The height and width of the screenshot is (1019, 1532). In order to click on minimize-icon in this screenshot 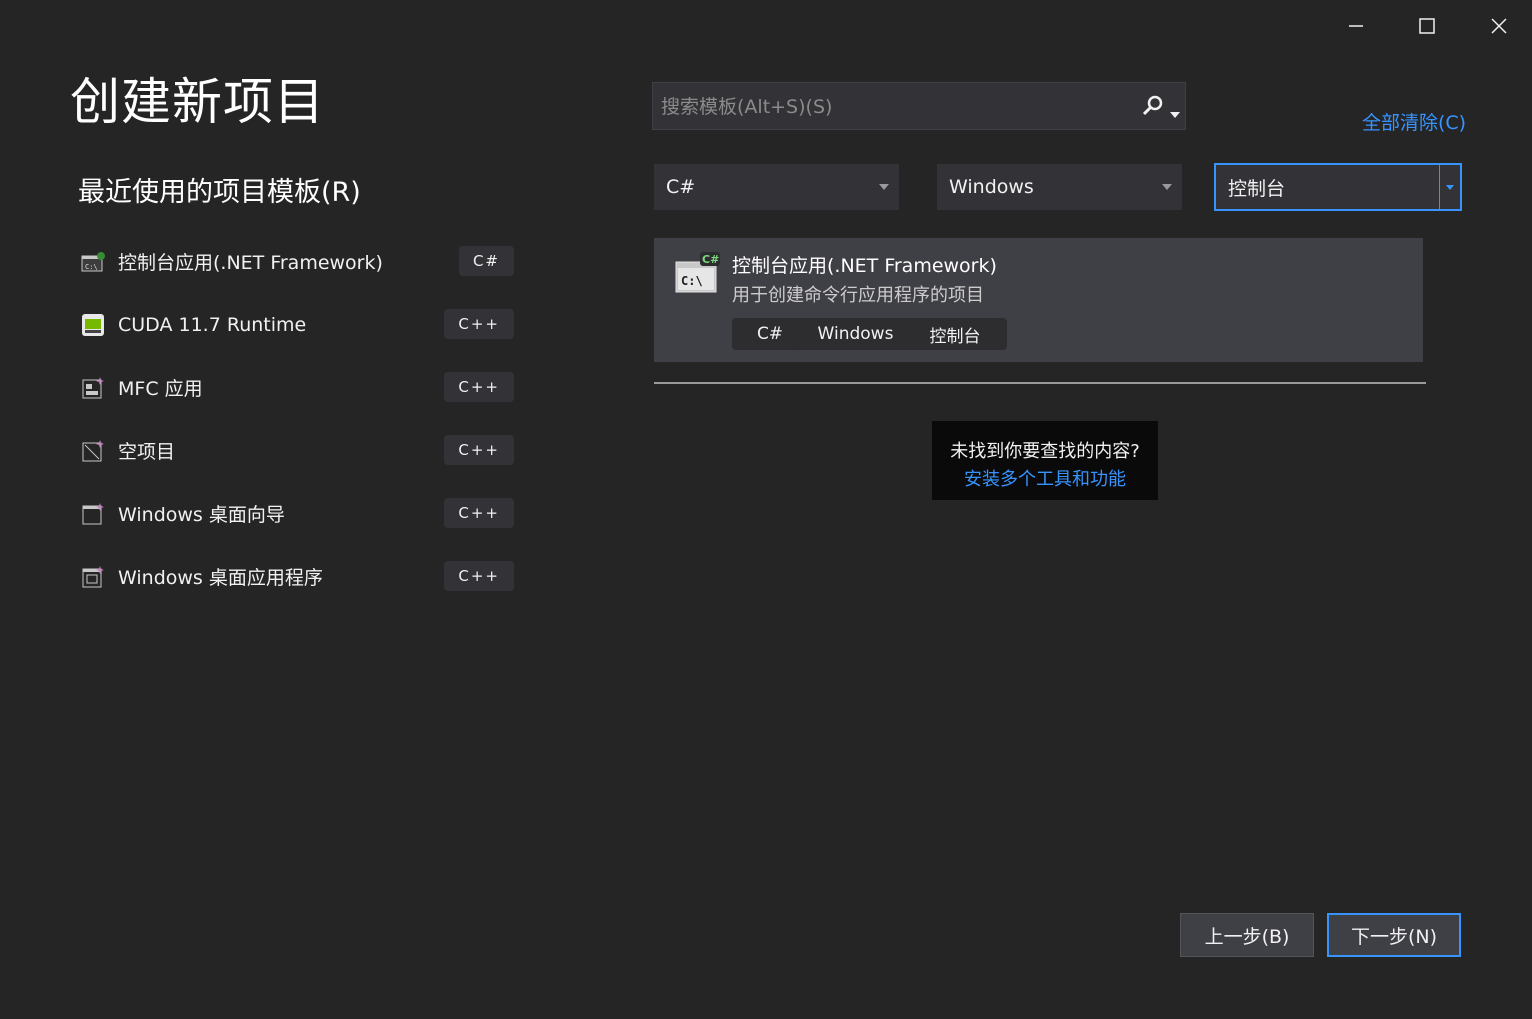, I will do `click(1356, 26)`.